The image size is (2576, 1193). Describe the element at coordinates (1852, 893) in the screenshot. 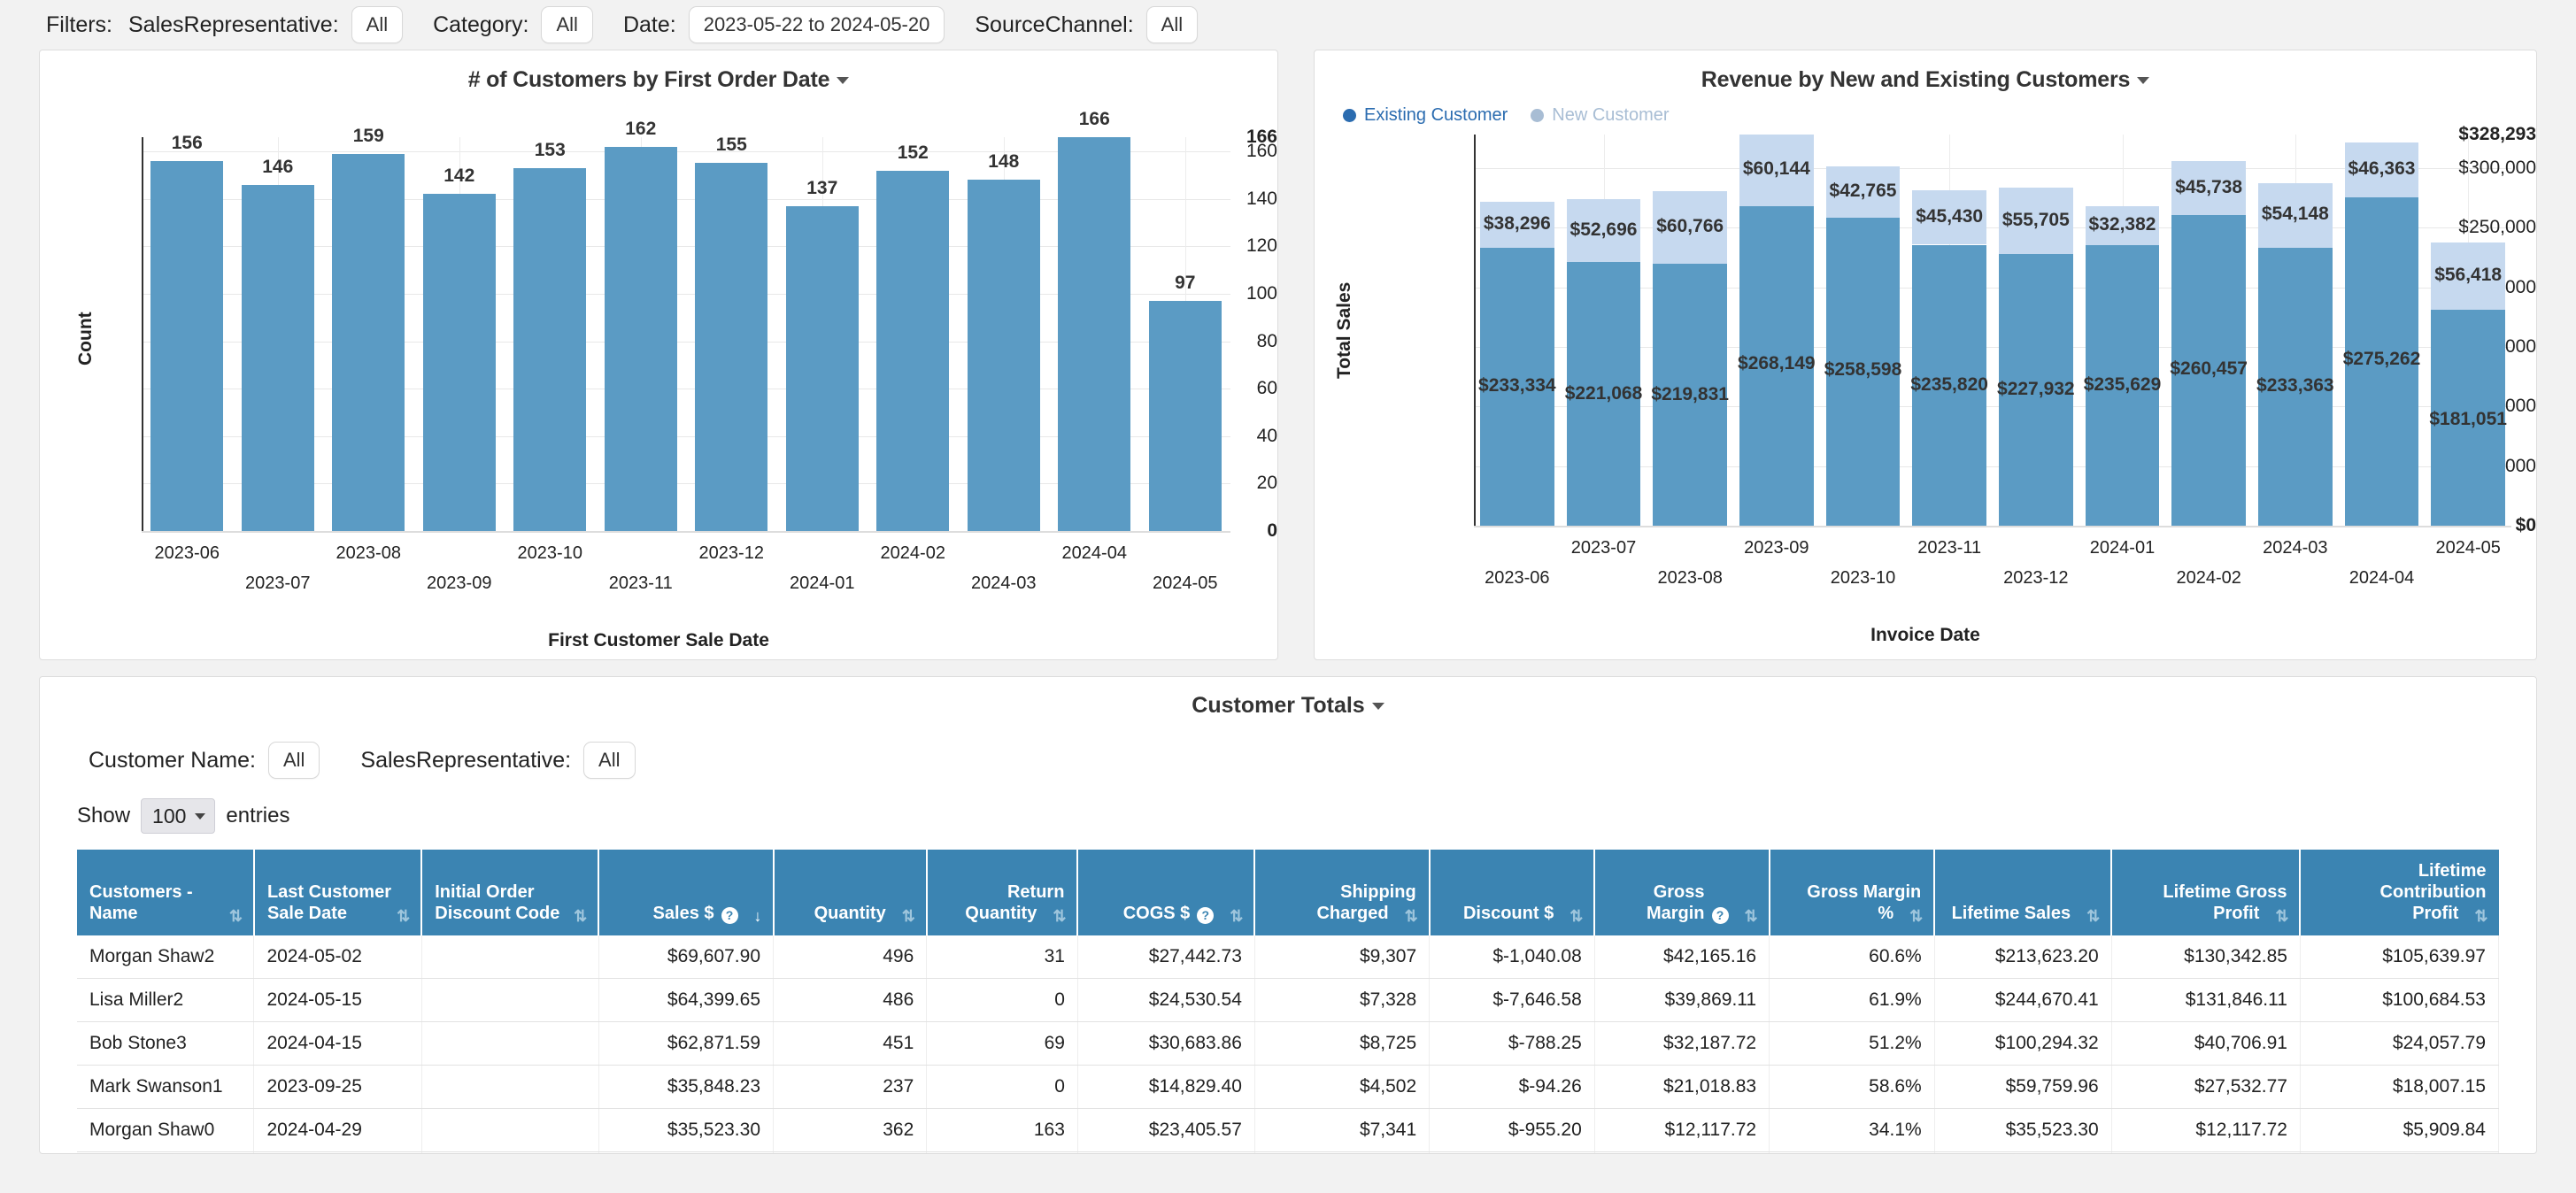

I see `table-header-gross-margin: Gross Margin% ⇅` at that location.